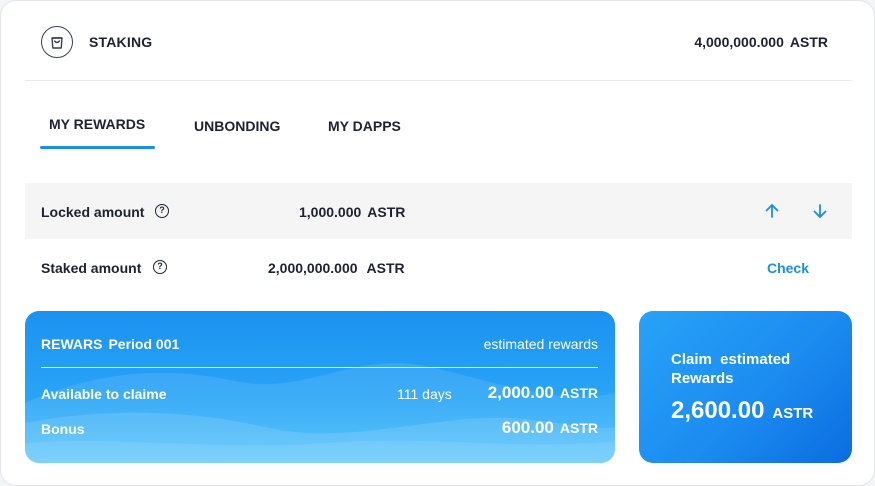 Image resolution: width=875 pixels, height=486 pixels. I want to click on available-unit: ASTR, so click(578, 393).